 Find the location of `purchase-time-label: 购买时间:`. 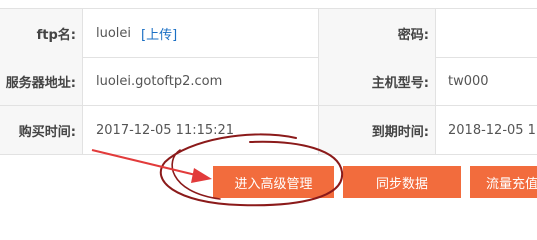

purchase-time-label: 购买时间: is located at coordinates (41, 130).